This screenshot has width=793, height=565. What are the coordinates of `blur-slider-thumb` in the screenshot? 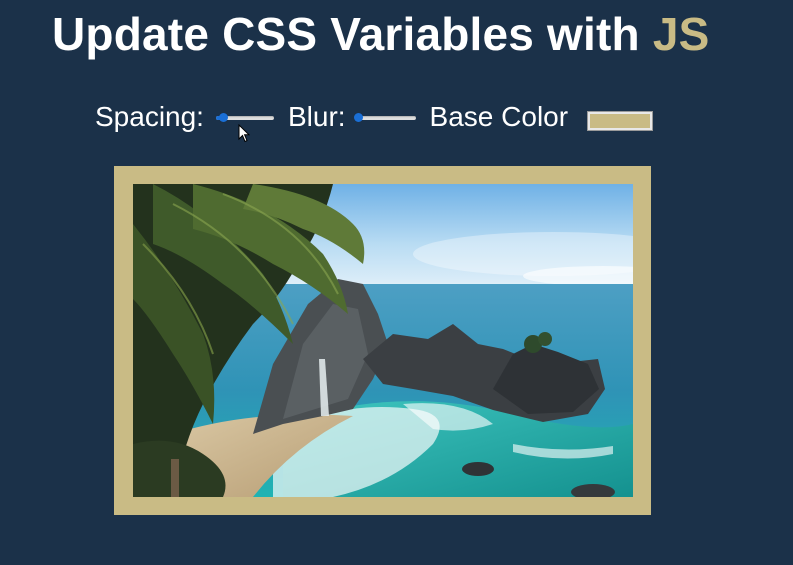 It's located at (358, 117).